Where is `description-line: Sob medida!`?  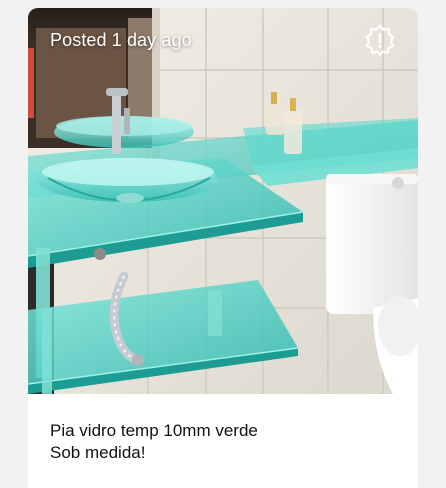
description-line: Sob medida! is located at coordinates (98, 452).